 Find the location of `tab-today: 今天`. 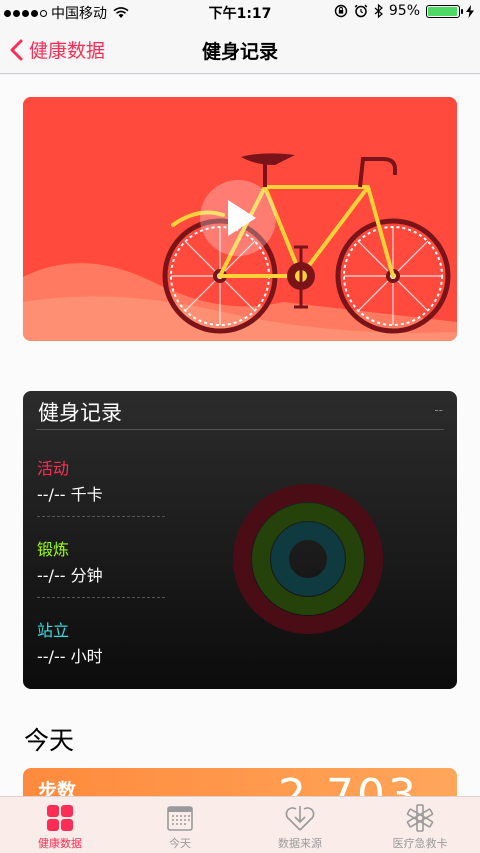

tab-today: 今天 is located at coordinates (180, 825).